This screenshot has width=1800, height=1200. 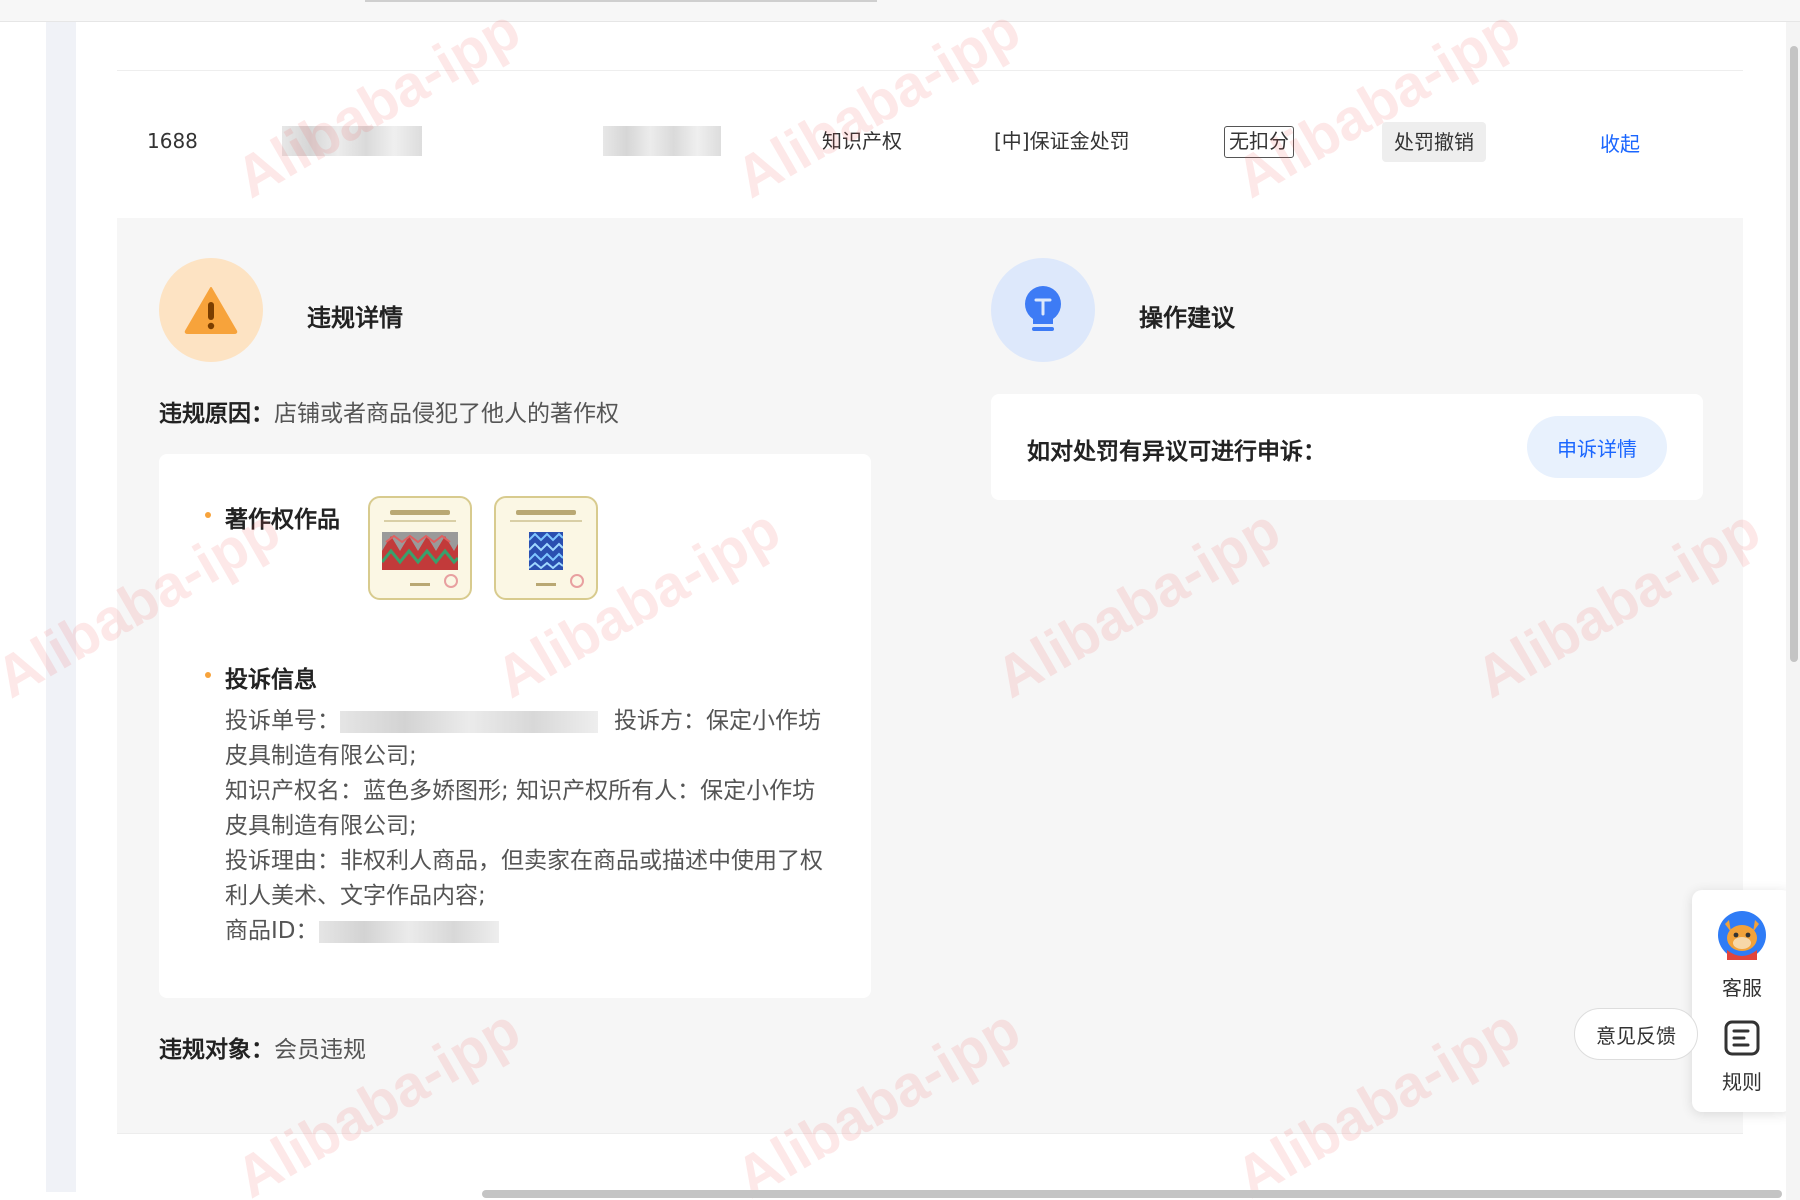 I want to click on row-divider, so click(x=930, y=70).